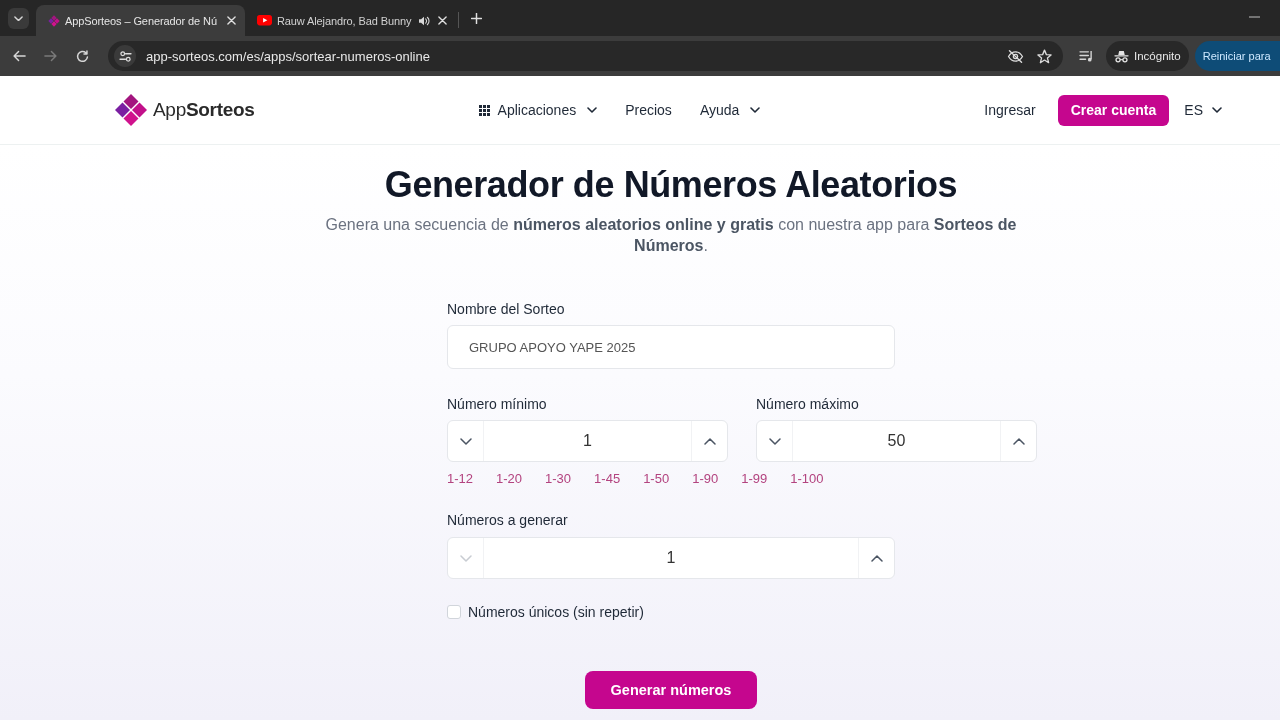 The height and width of the screenshot is (720, 1280). Describe the element at coordinates (454, 612) in the screenshot. I see `checkbox` at that location.